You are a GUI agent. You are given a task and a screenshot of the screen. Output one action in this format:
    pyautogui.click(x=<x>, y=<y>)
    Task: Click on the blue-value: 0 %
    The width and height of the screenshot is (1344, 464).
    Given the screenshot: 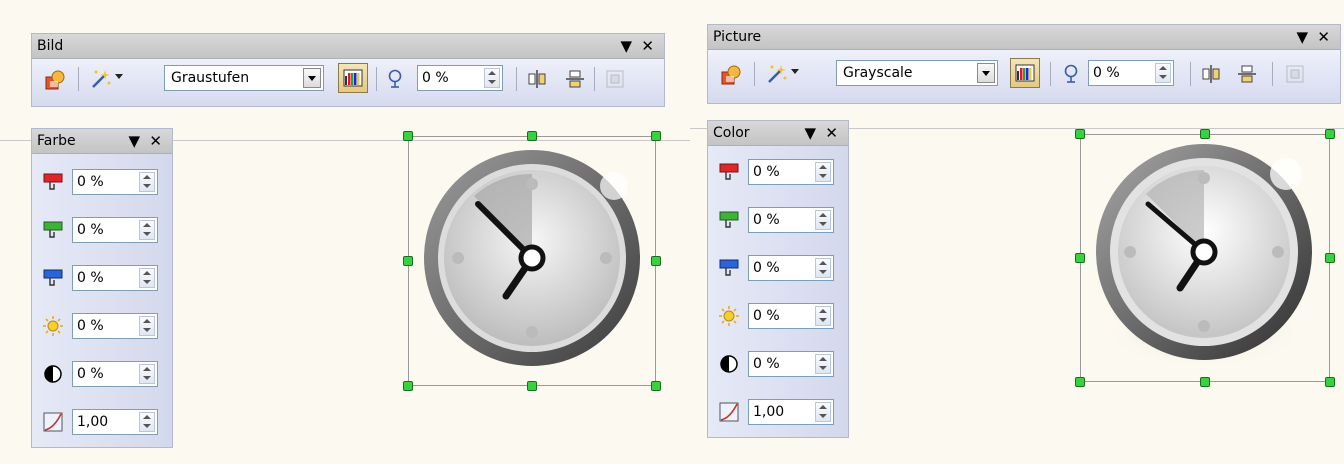 What is the action you would take?
    pyautogui.click(x=766, y=268)
    